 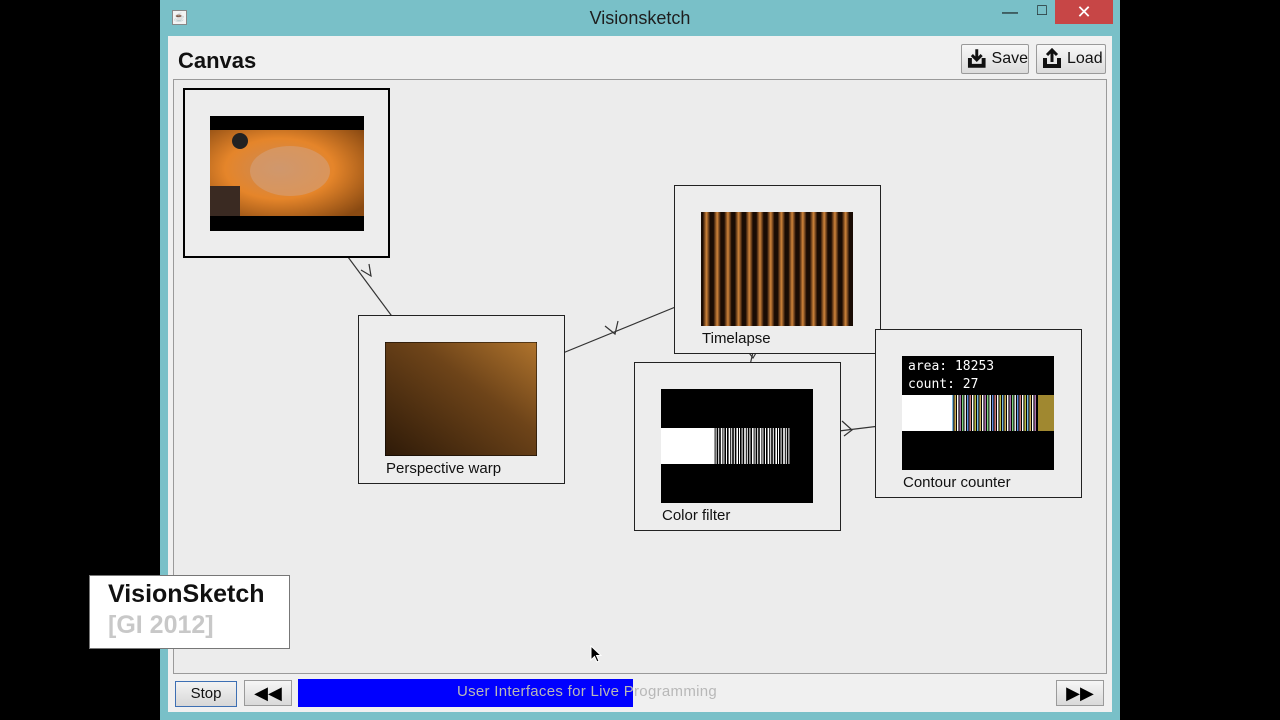 I want to click on title-bar: ☕ Visionsketch — □ ✕, so click(x=640, y=18).